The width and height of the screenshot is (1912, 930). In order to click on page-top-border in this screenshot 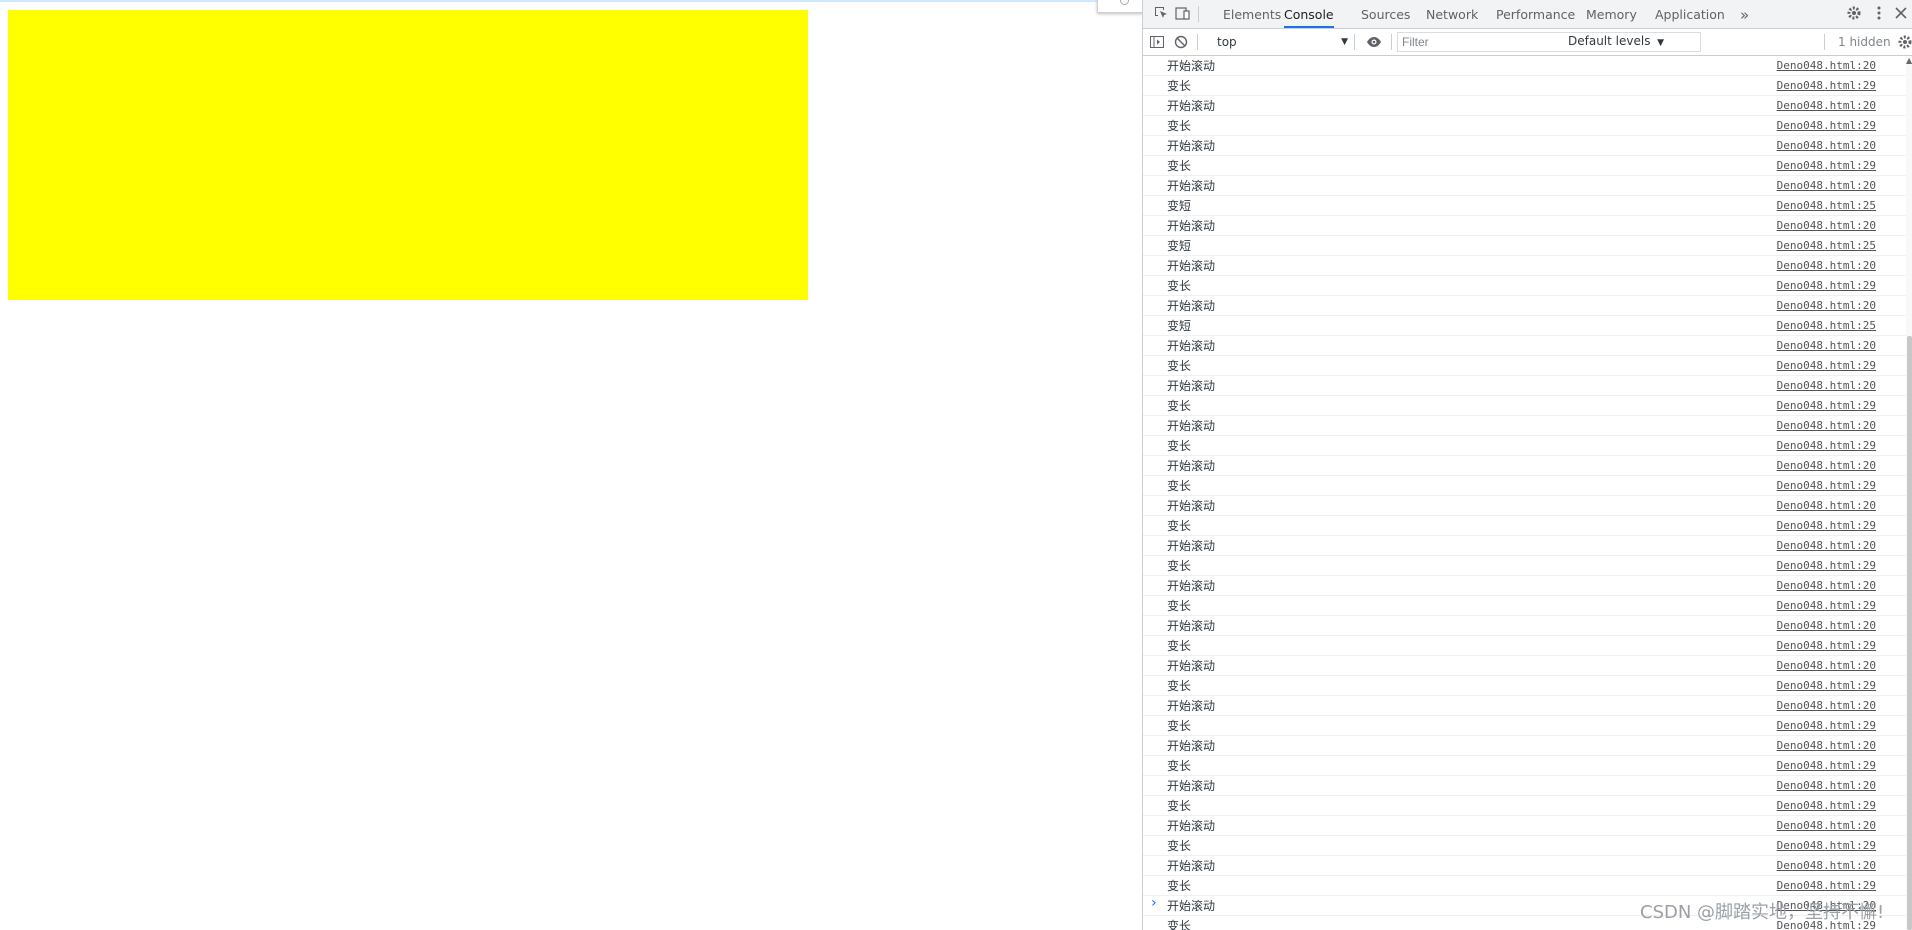, I will do `click(571, 1)`.